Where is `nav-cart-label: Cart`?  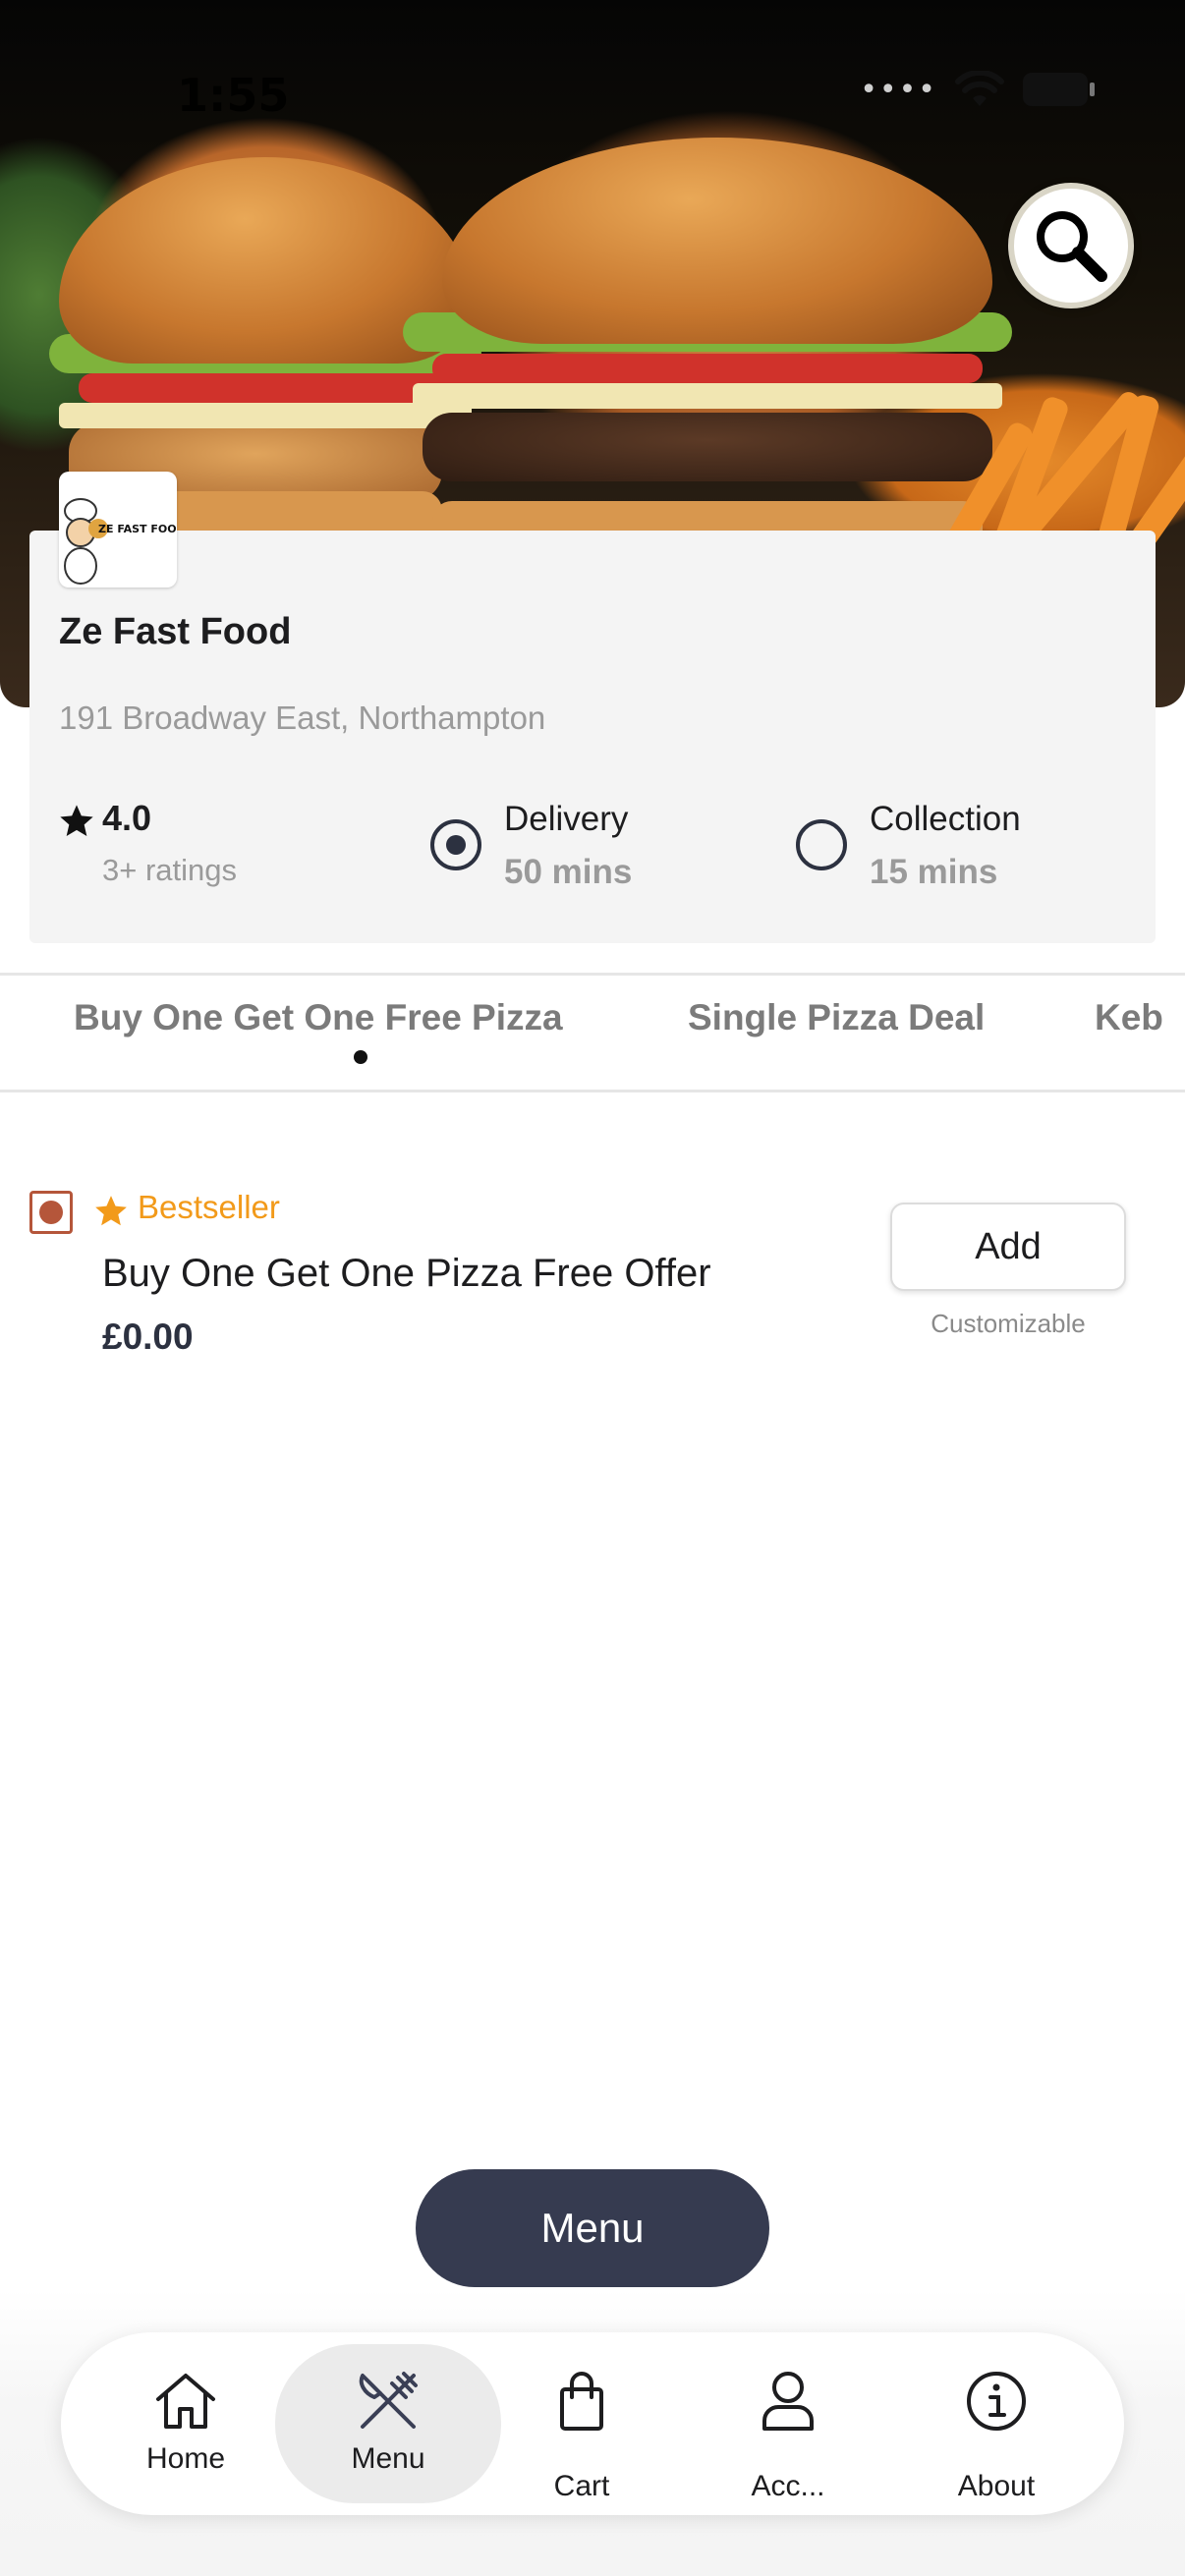 nav-cart-label: Cart is located at coordinates (581, 2486).